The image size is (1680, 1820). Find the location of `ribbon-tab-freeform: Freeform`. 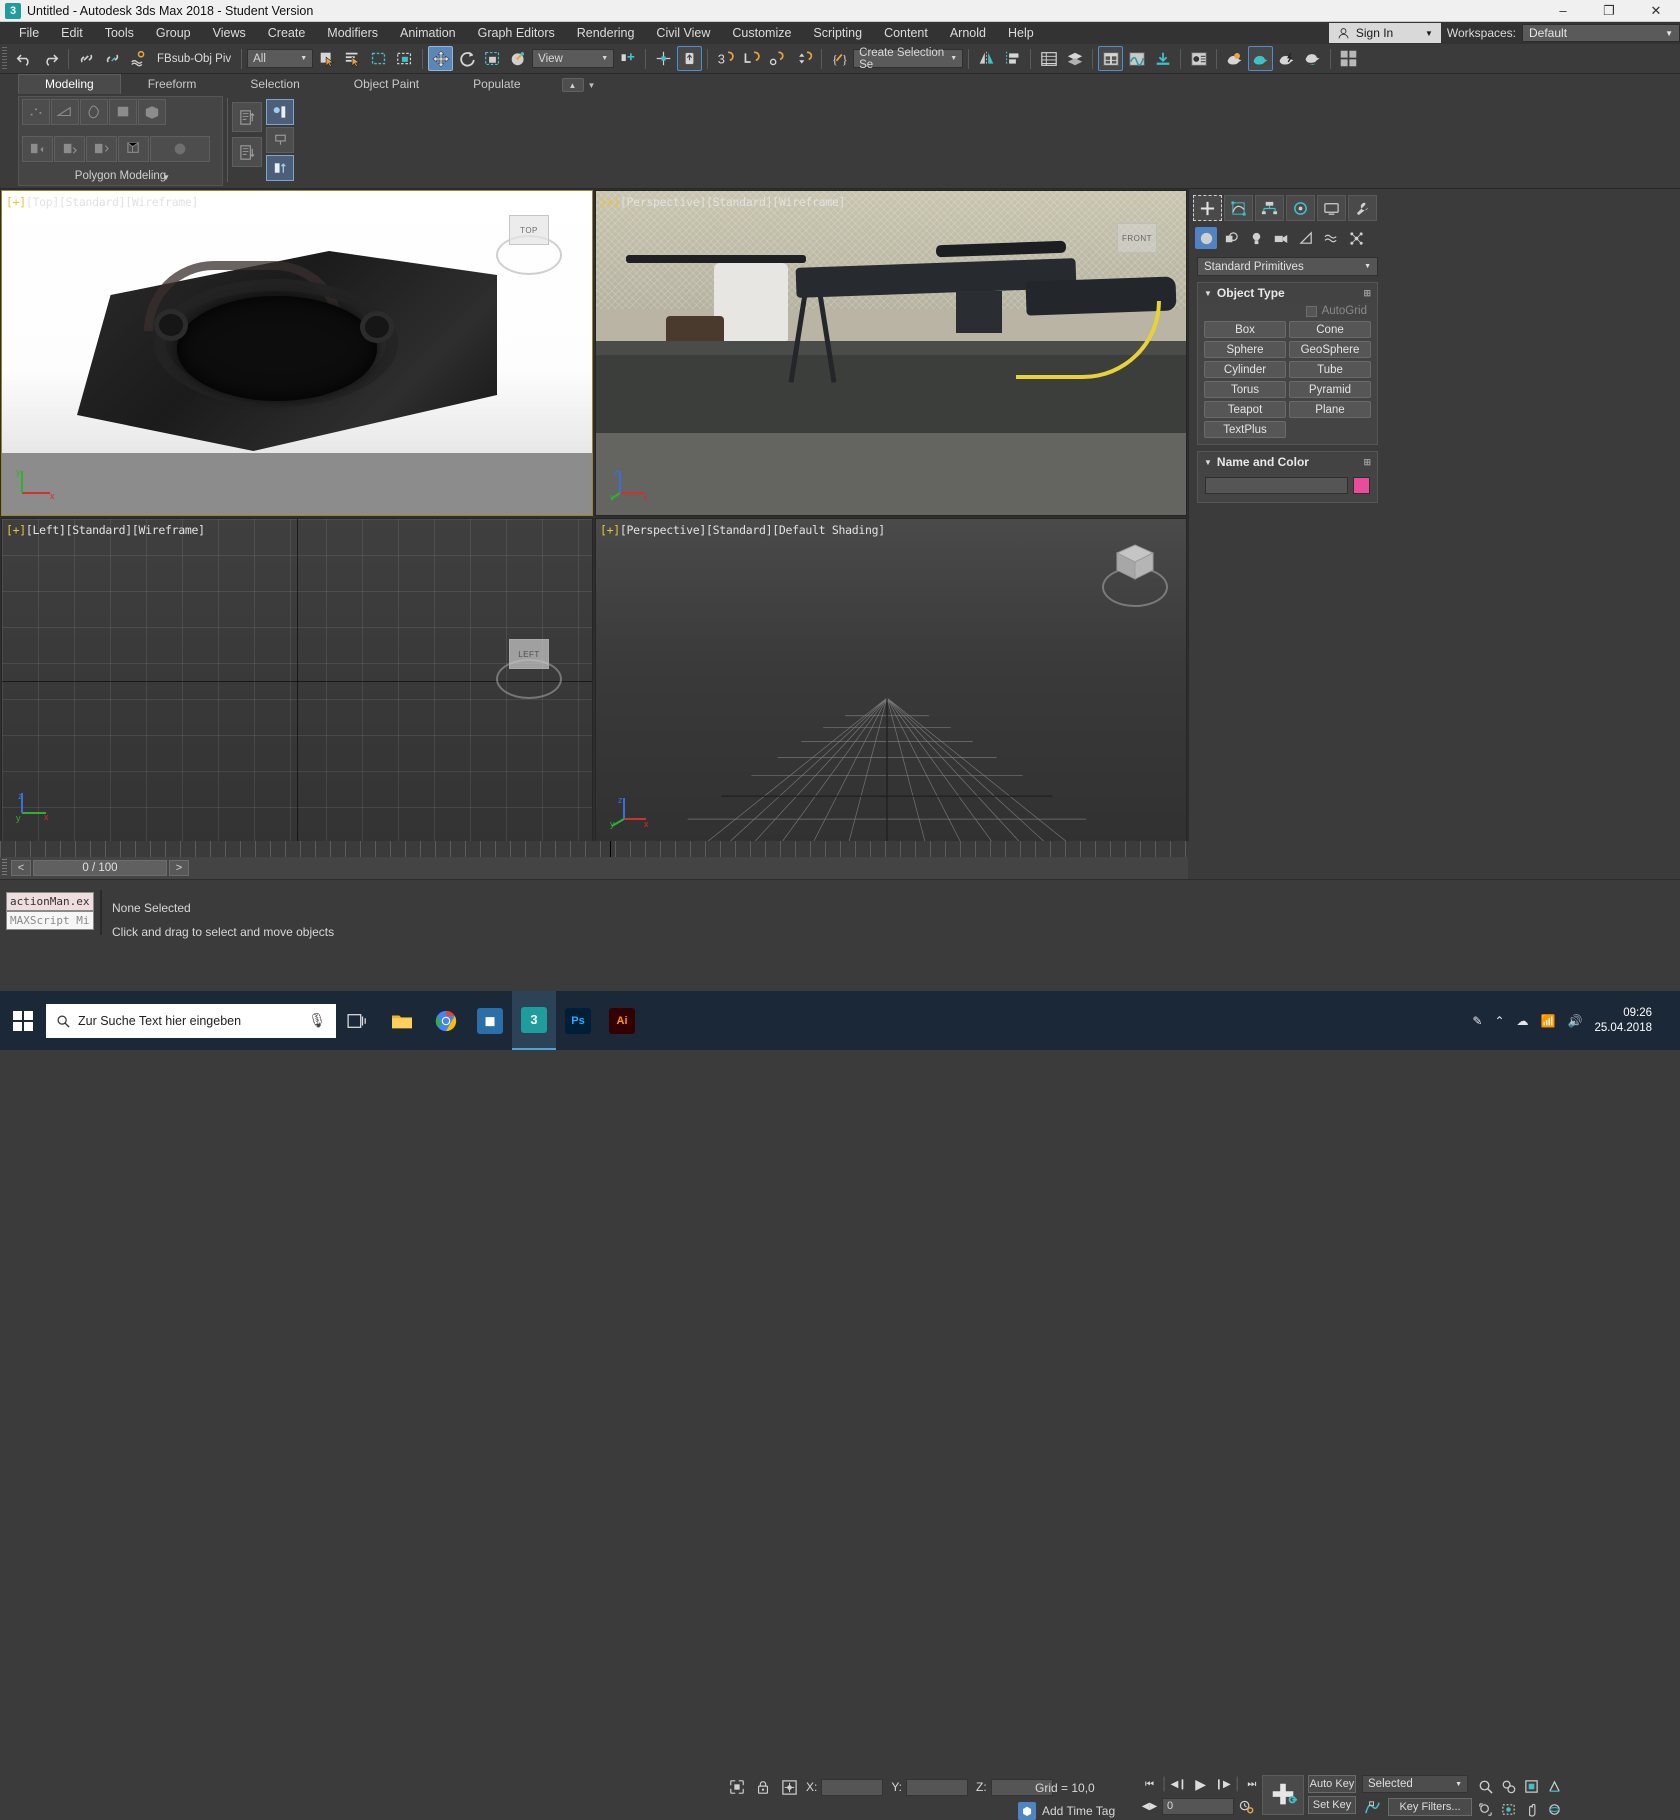

ribbon-tab-freeform: Freeform is located at coordinates (172, 84).